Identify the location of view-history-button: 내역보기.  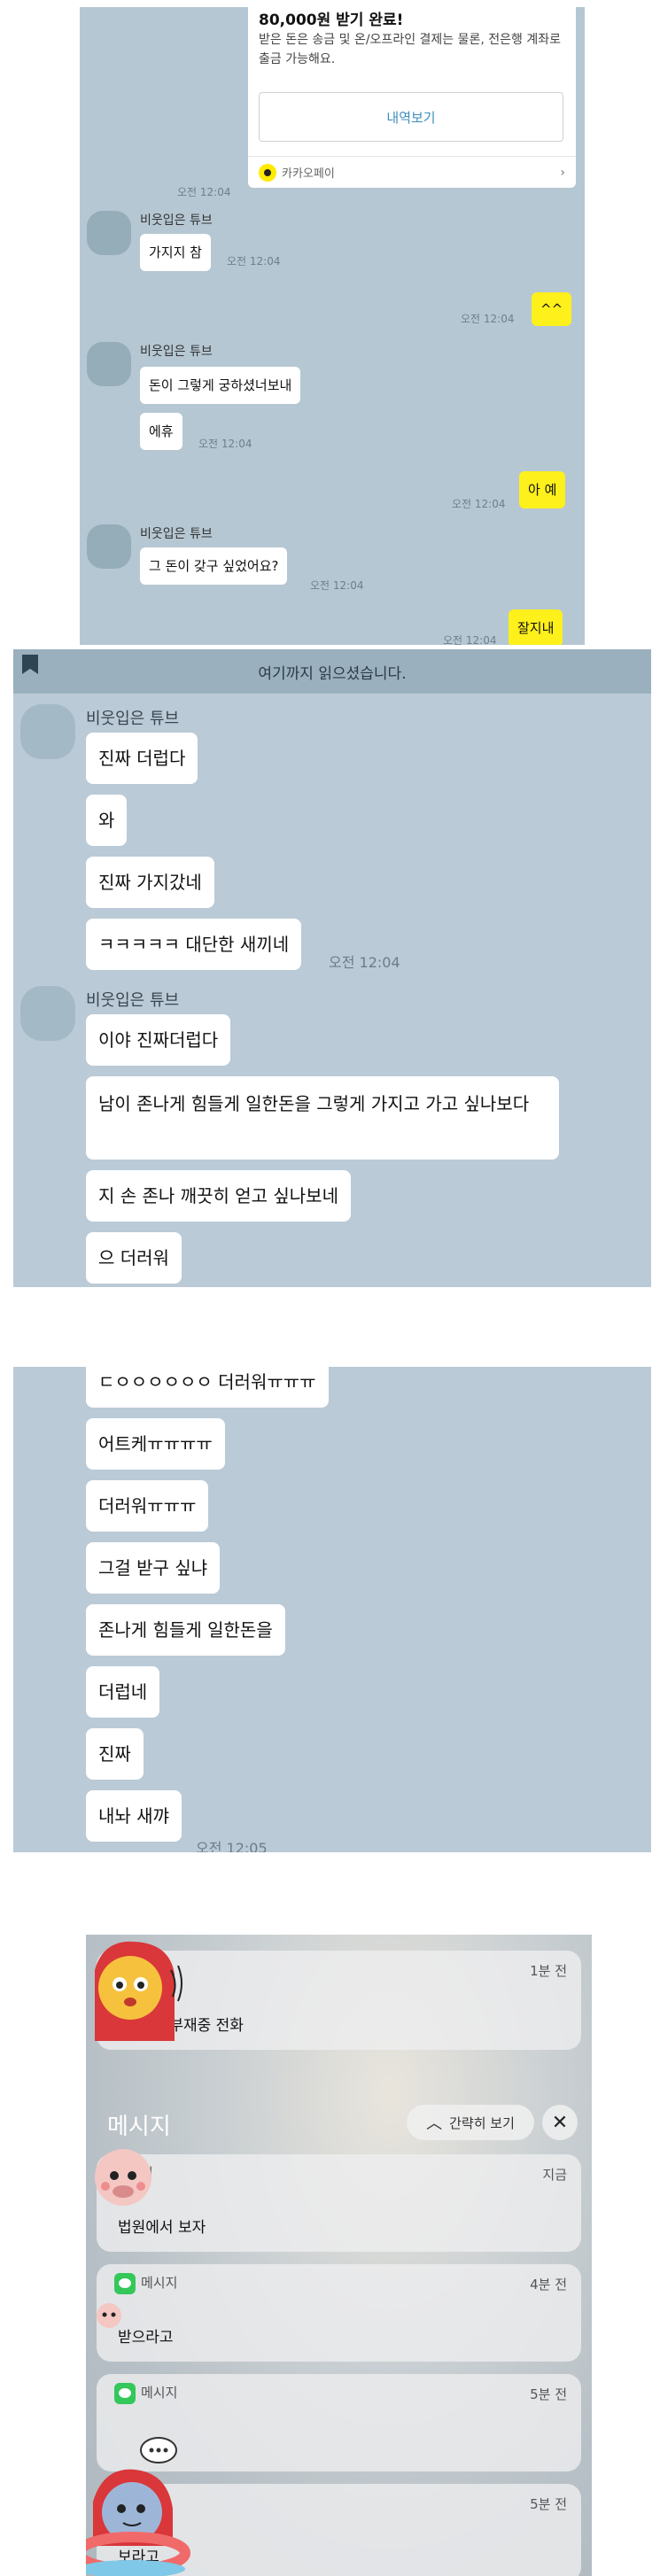
(411, 117).